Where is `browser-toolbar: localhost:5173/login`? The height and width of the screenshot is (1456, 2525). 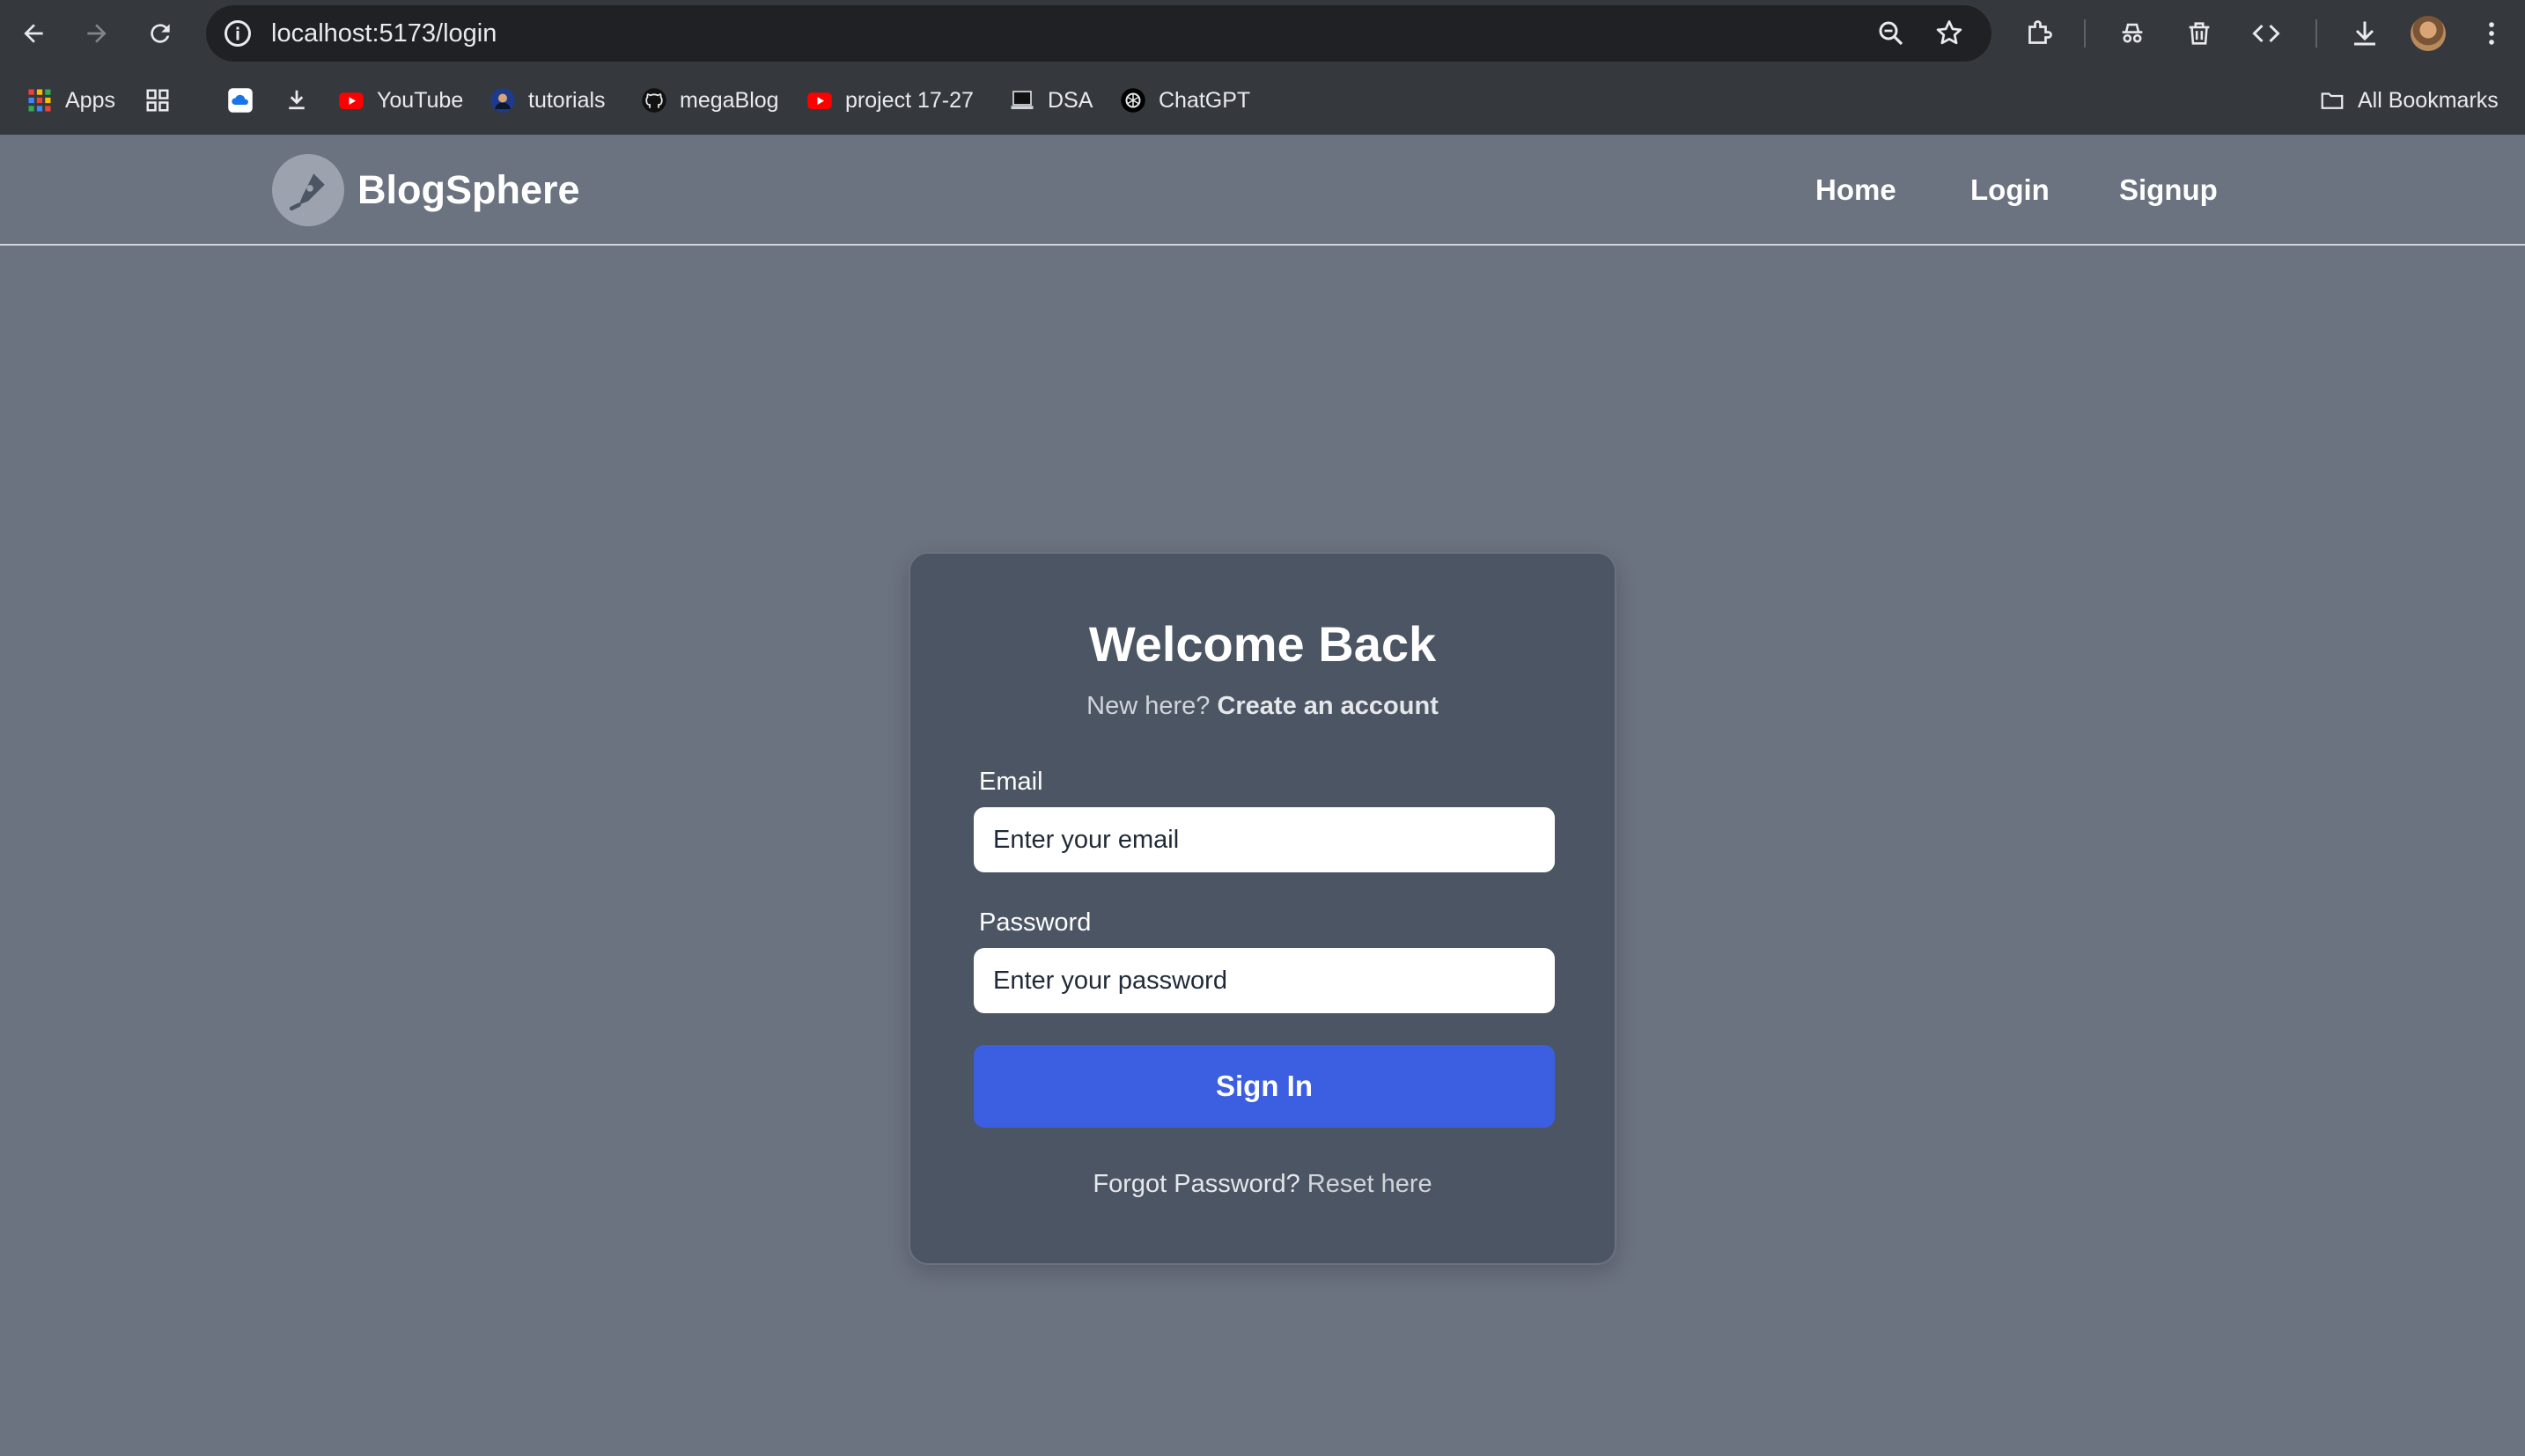
browser-toolbar: localhost:5173/login is located at coordinates (1262, 33).